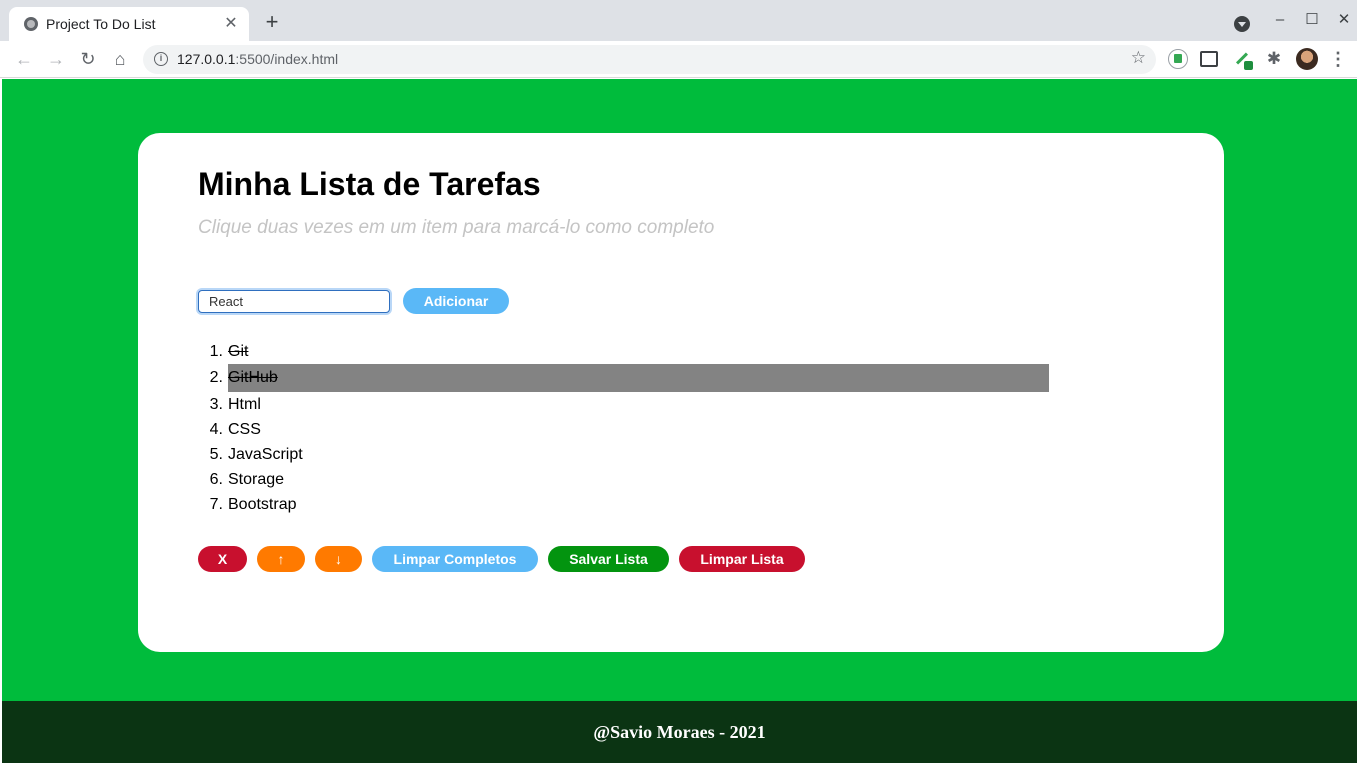 The height and width of the screenshot is (763, 1357). Describe the element at coordinates (216, 404) in the screenshot. I see `task-number: 3.` at that location.